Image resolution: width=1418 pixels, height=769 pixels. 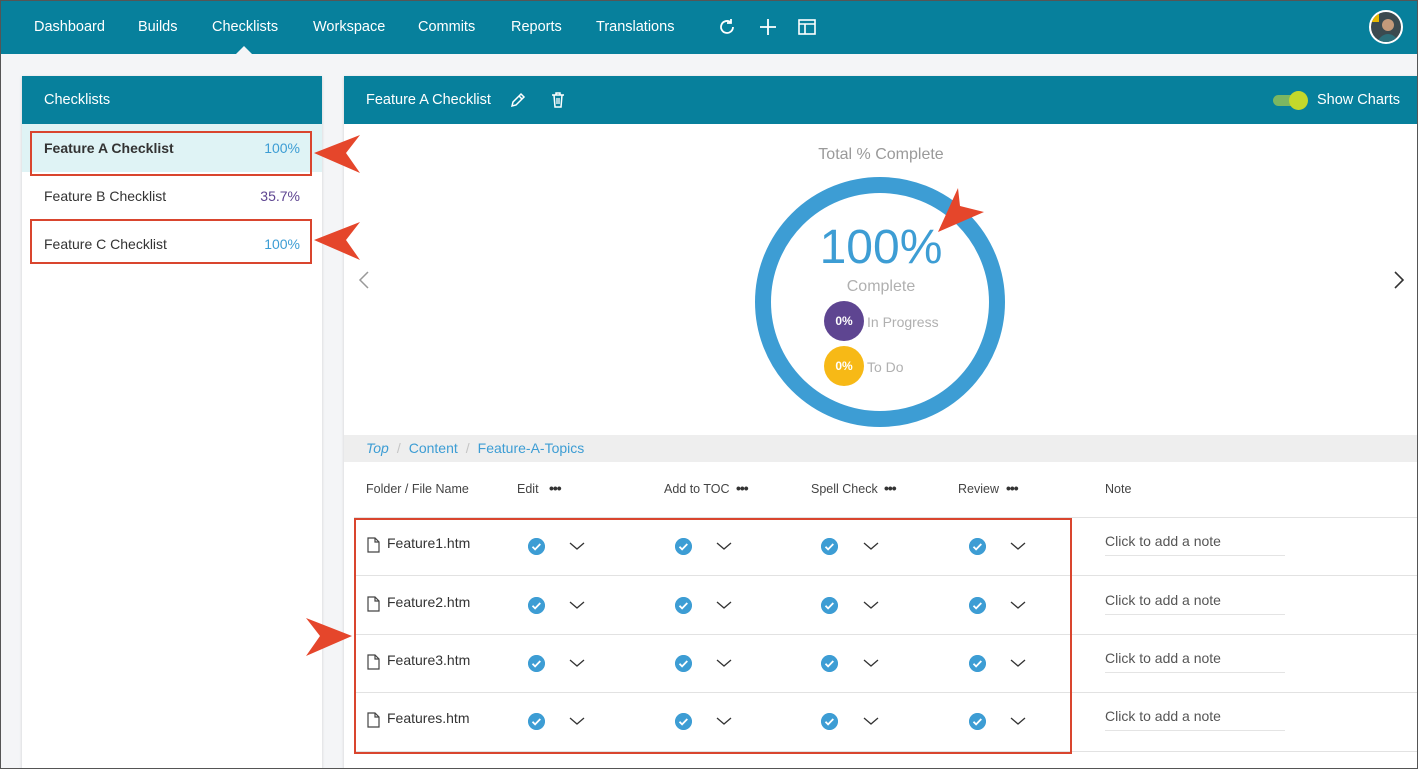 What do you see at coordinates (881, 286) in the screenshot?
I see `complete-label: Complete` at bounding box center [881, 286].